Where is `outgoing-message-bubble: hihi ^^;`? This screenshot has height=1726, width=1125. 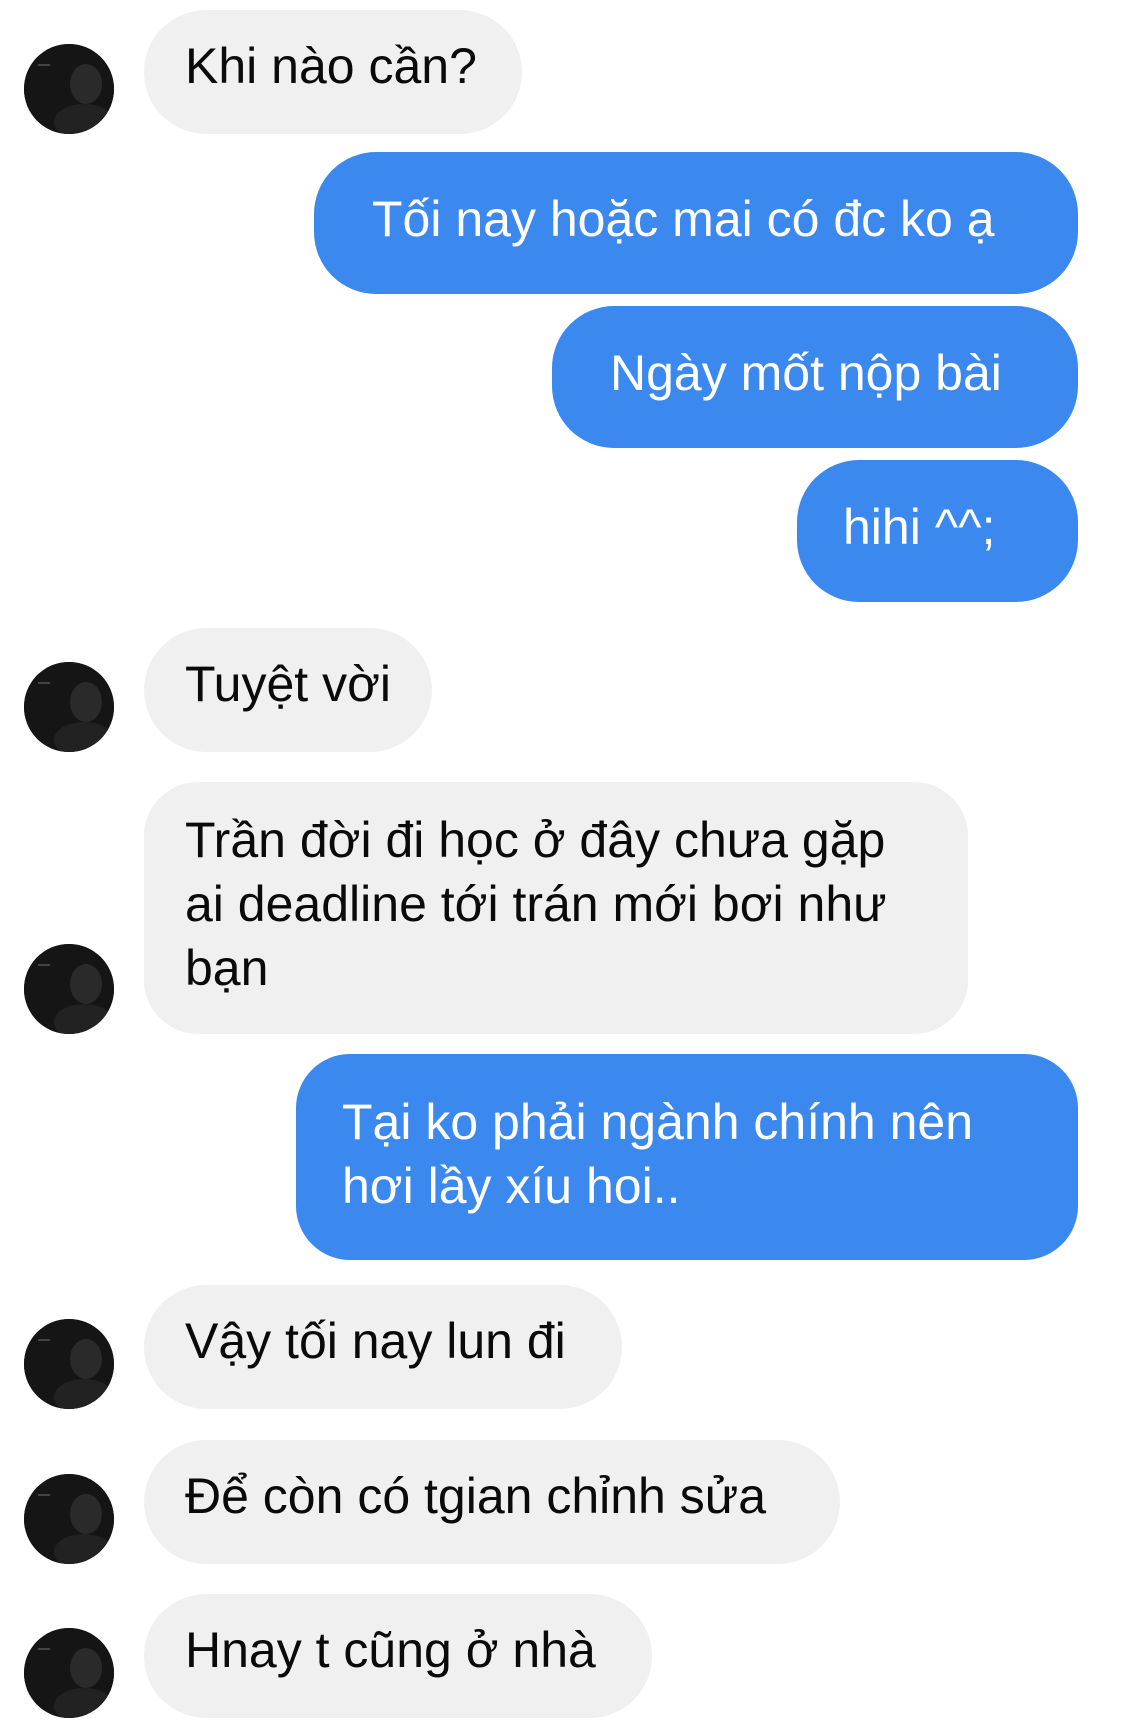 outgoing-message-bubble: hihi ^^; is located at coordinates (937, 531).